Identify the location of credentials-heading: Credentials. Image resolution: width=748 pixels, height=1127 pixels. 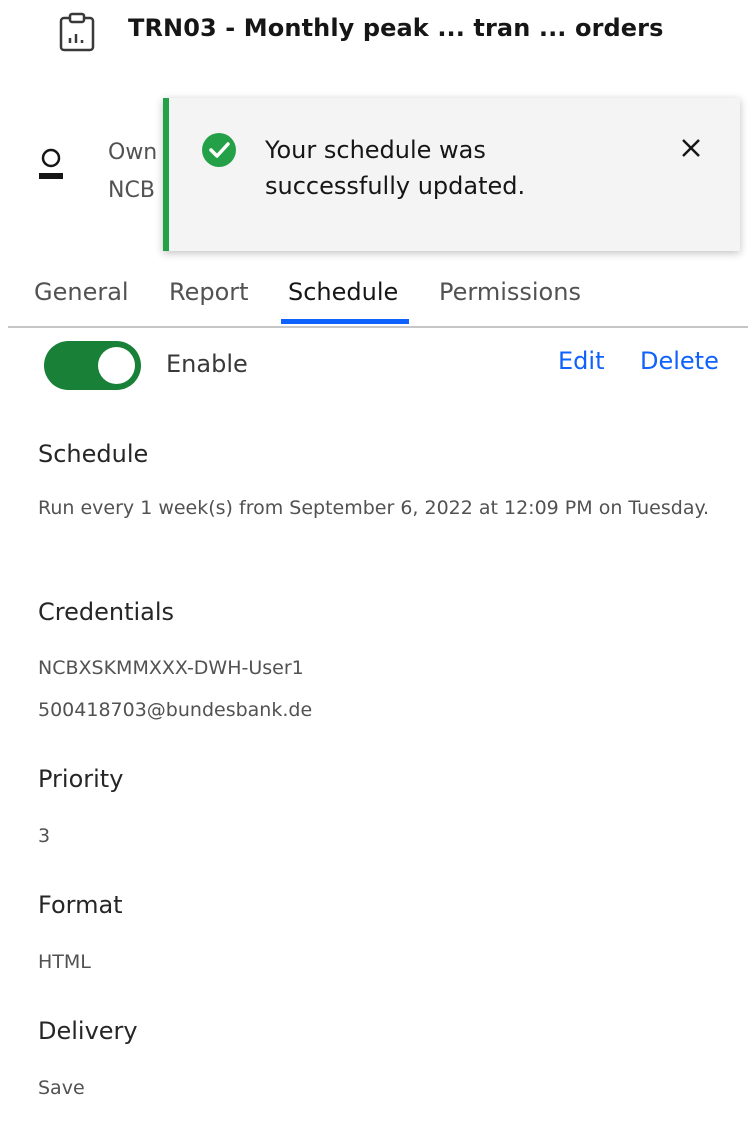
(106, 612).